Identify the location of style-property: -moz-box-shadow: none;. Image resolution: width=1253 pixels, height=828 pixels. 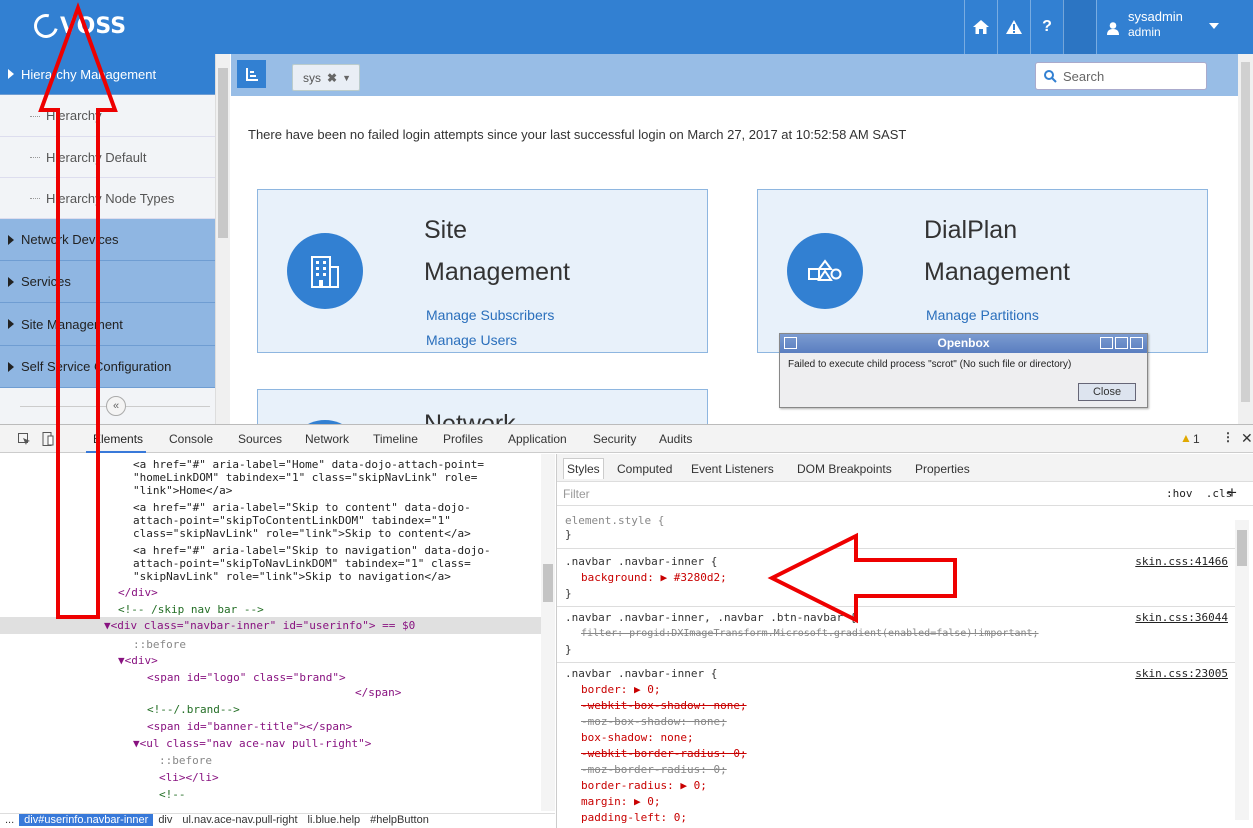
(654, 721).